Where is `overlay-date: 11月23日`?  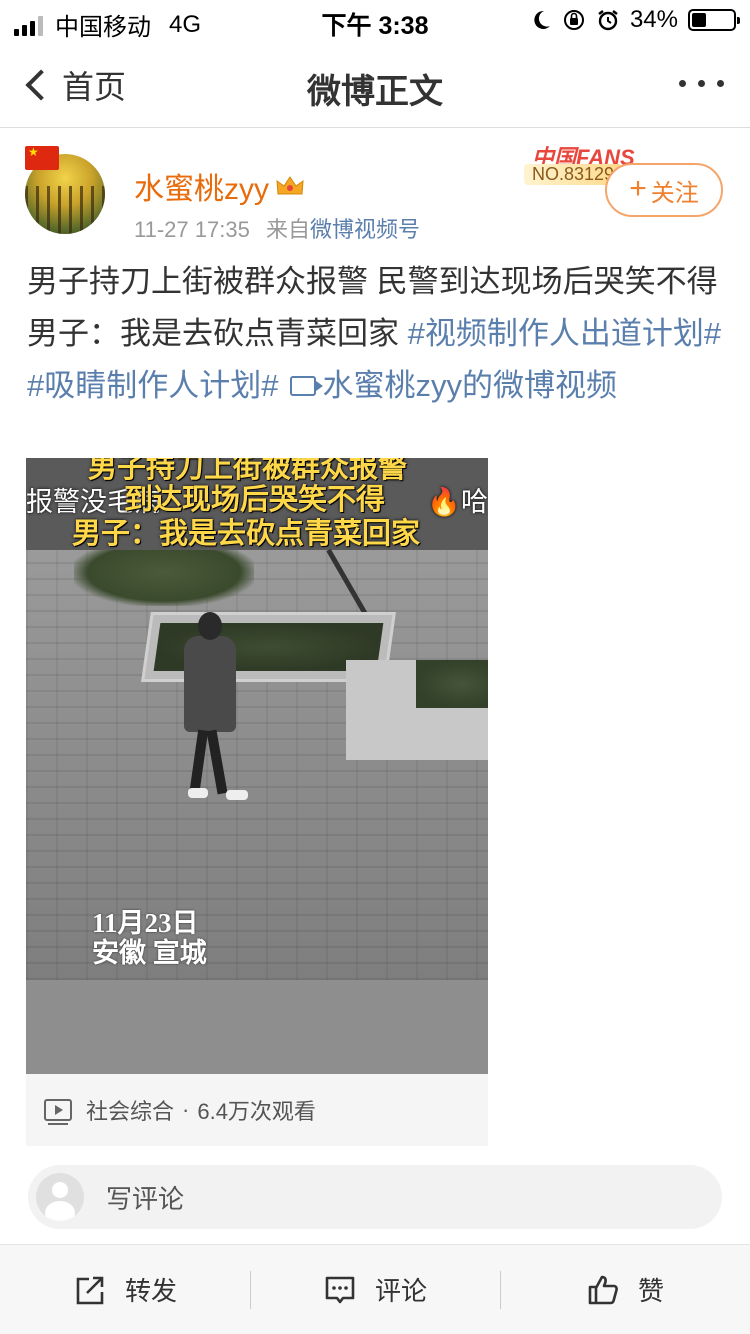
overlay-date: 11月23日 is located at coordinates (145, 923).